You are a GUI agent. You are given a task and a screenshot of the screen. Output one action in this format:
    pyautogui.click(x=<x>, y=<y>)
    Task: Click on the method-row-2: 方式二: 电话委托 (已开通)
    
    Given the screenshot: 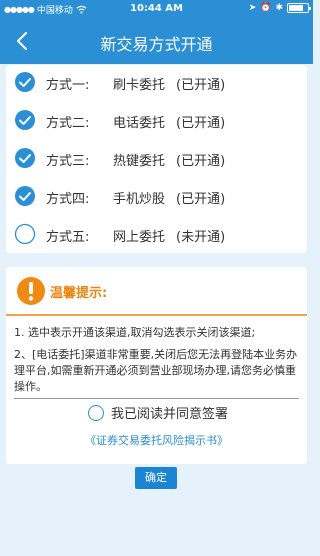 What is the action you would take?
    pyautogui.click(x=156, y=121)
    